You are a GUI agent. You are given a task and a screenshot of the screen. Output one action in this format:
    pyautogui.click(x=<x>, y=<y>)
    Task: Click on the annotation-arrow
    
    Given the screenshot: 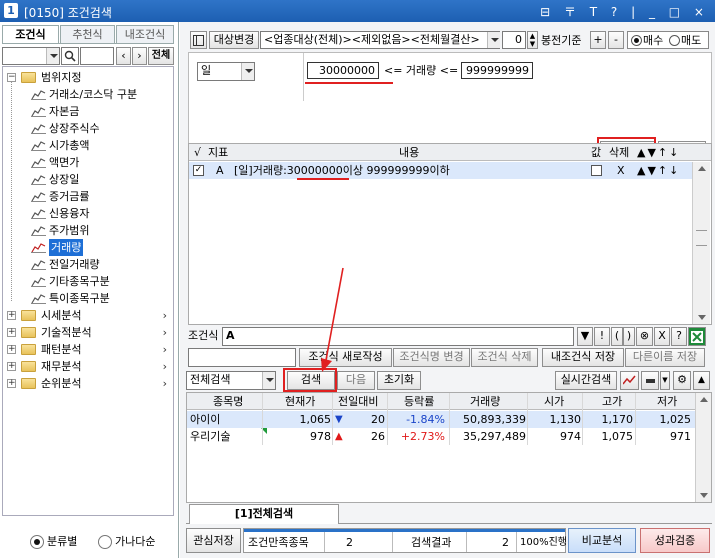 What is the action you would take?
    pyautogui.click(x=332, y=319)
    